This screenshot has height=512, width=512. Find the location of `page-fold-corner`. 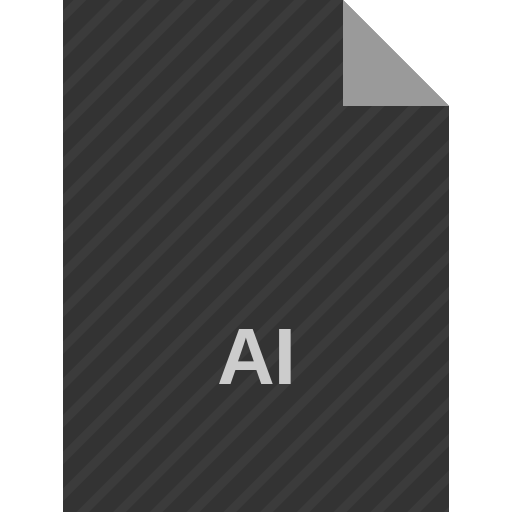

page-fold-corner is located at coordinates (396, 53).